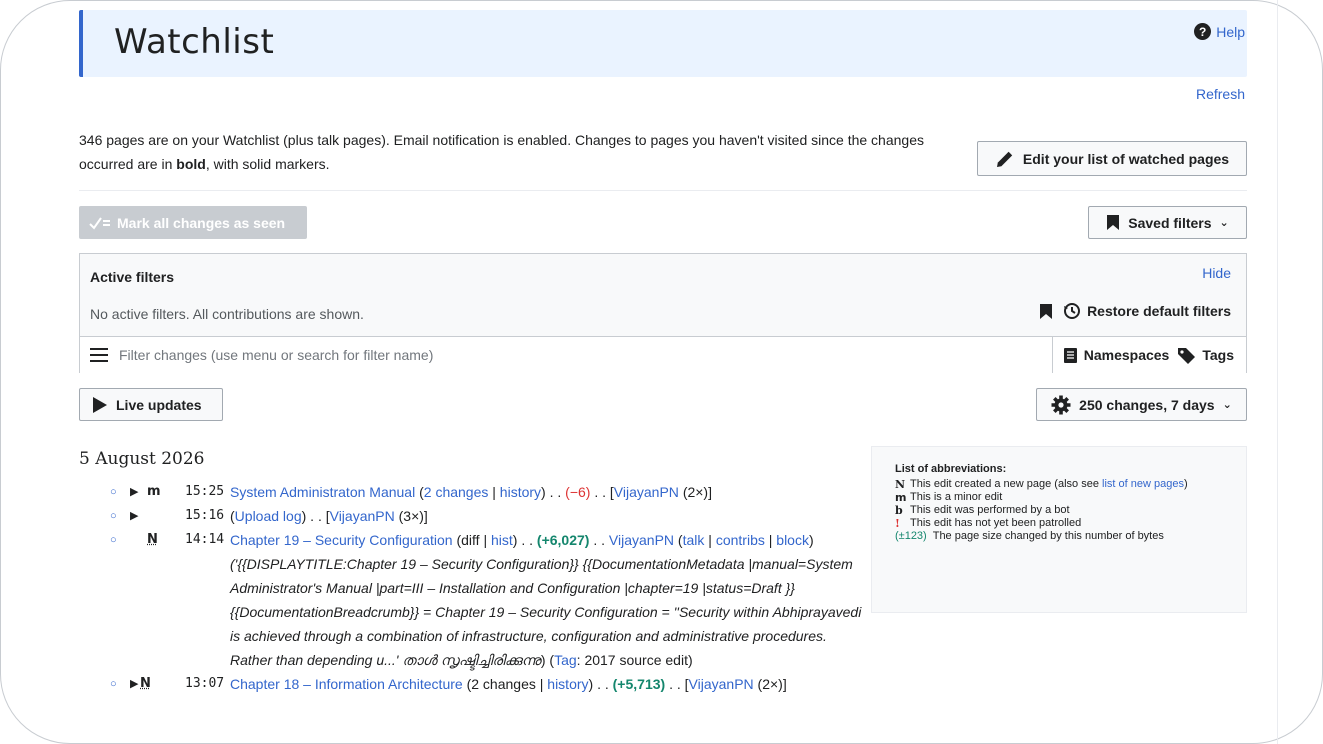  I want to click on abbr-row: ! This edit has not yet been patrolled, so click(1060, 523).